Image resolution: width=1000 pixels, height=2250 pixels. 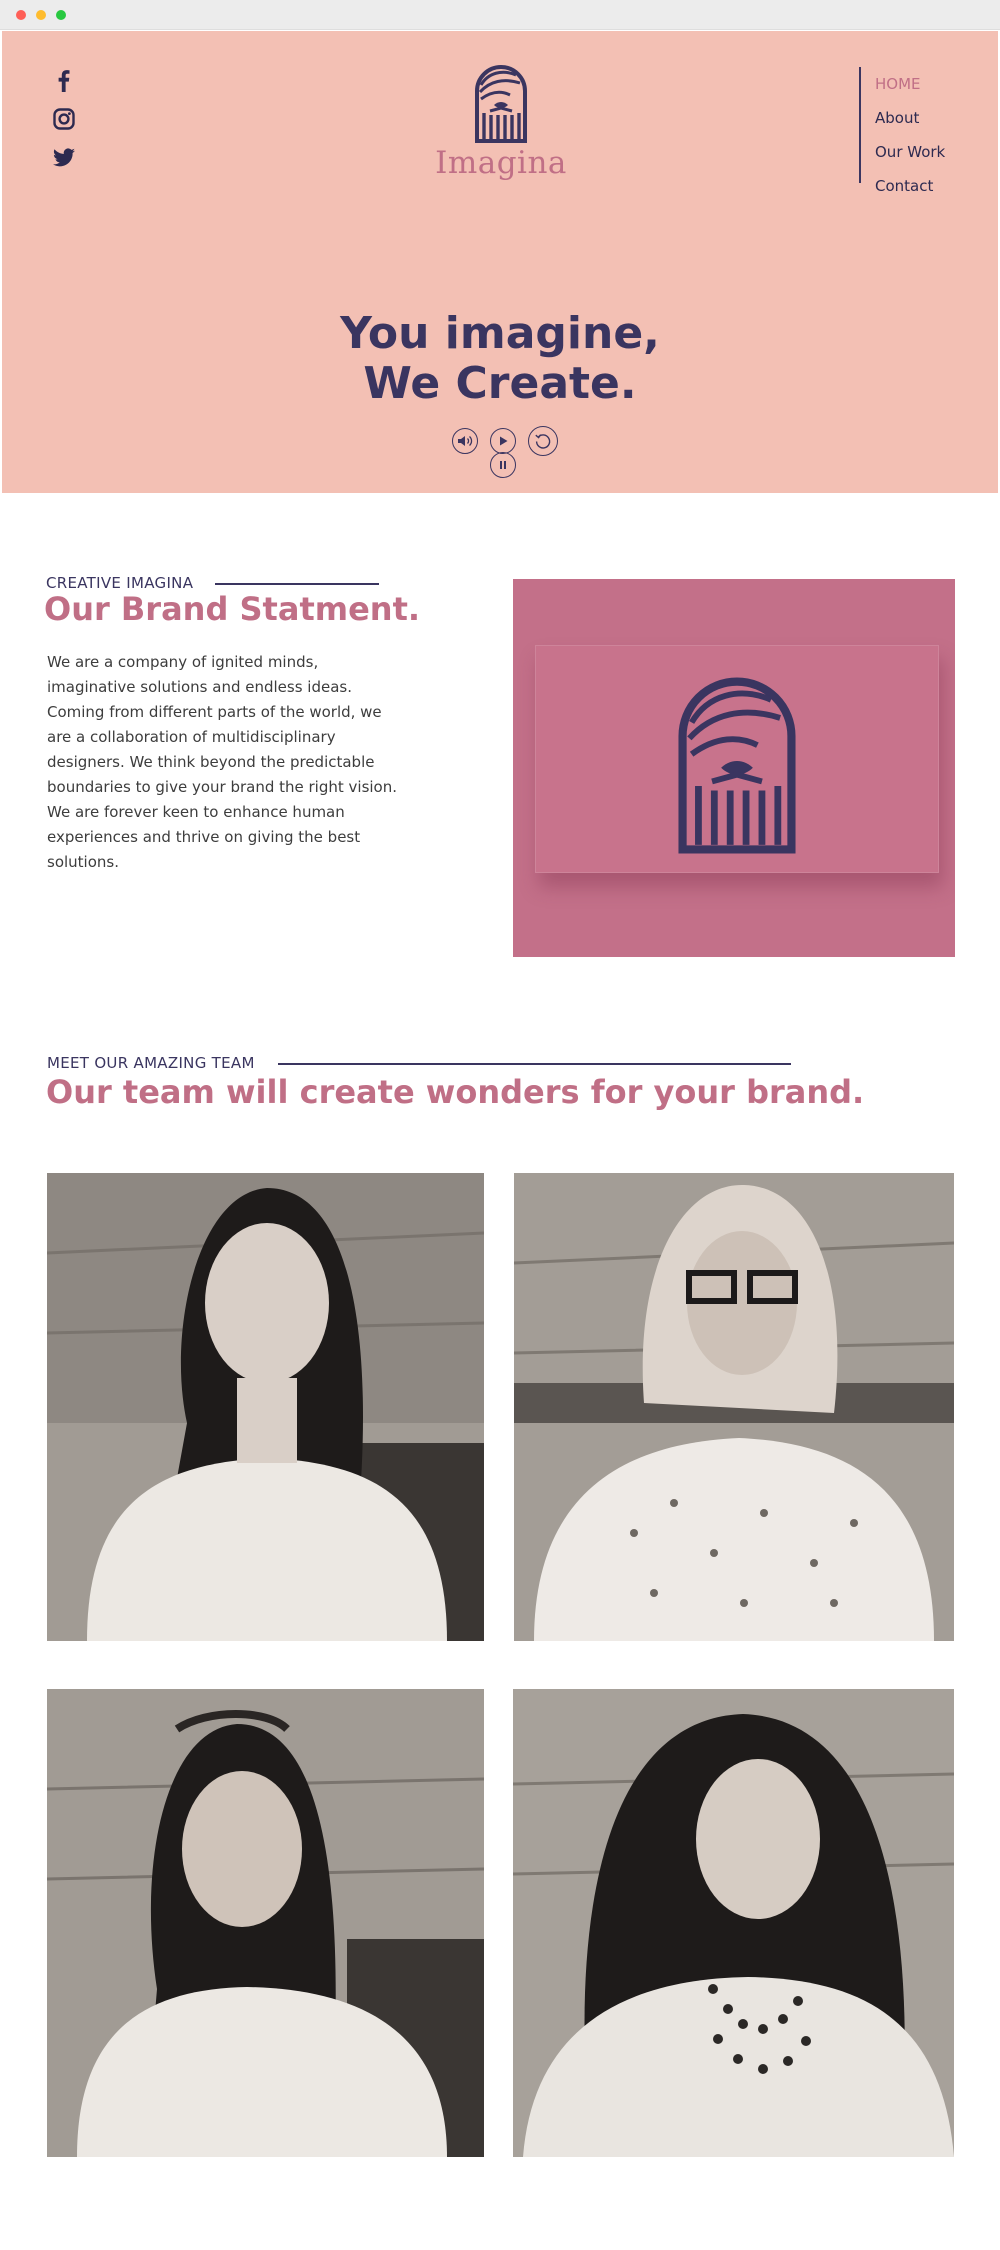 I want to click on main-nav: HOME About Our Work Contact, so click(x=902, y=131).